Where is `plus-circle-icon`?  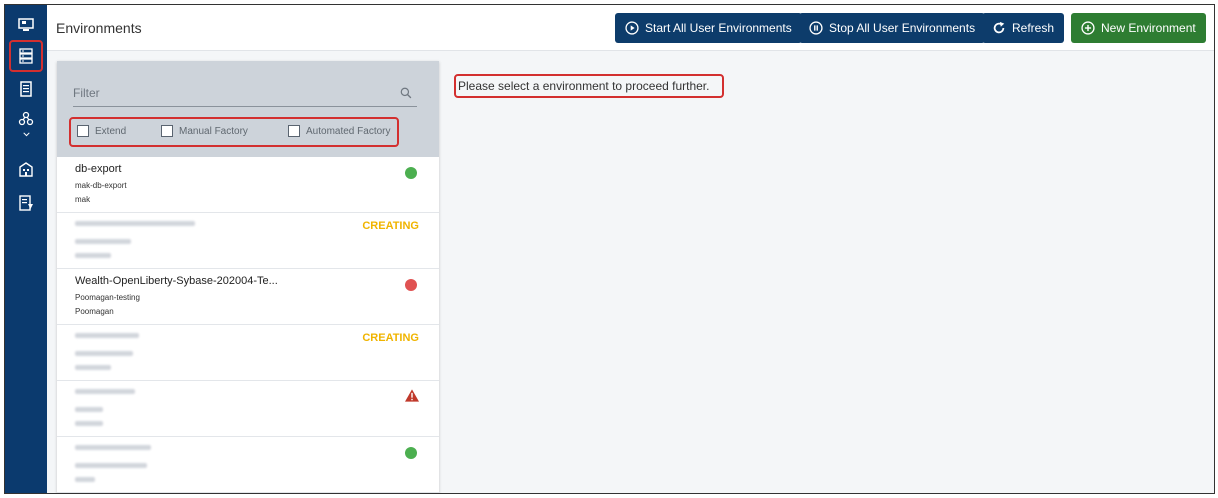
plus-circle-icon is located at coordinates (1088, 28).